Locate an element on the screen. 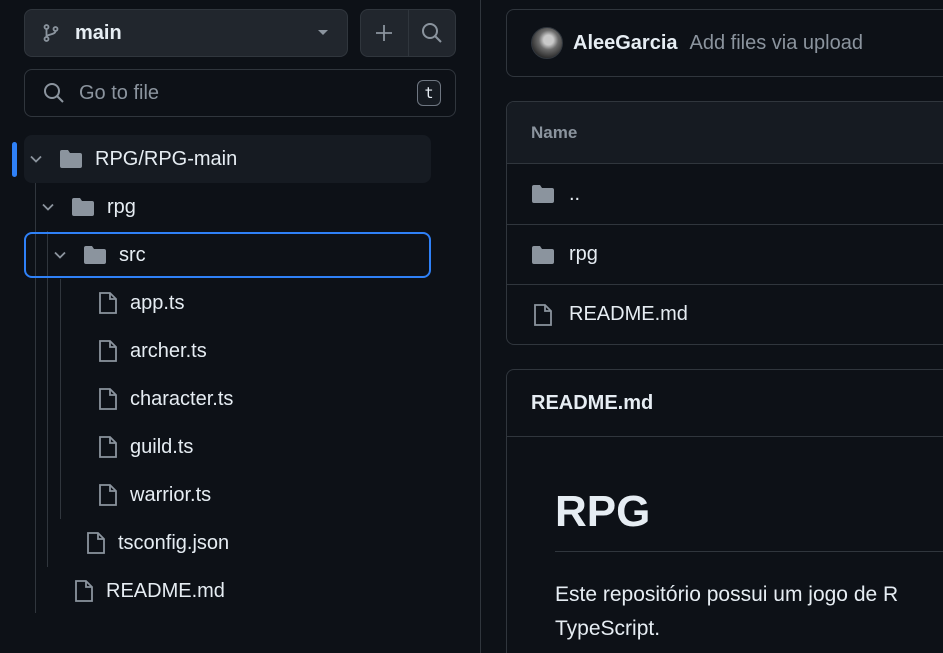 The height and width of the screenshot is (653, 943). tree-item-label: RPG/RPG-main is located at coordinates (166, 158).